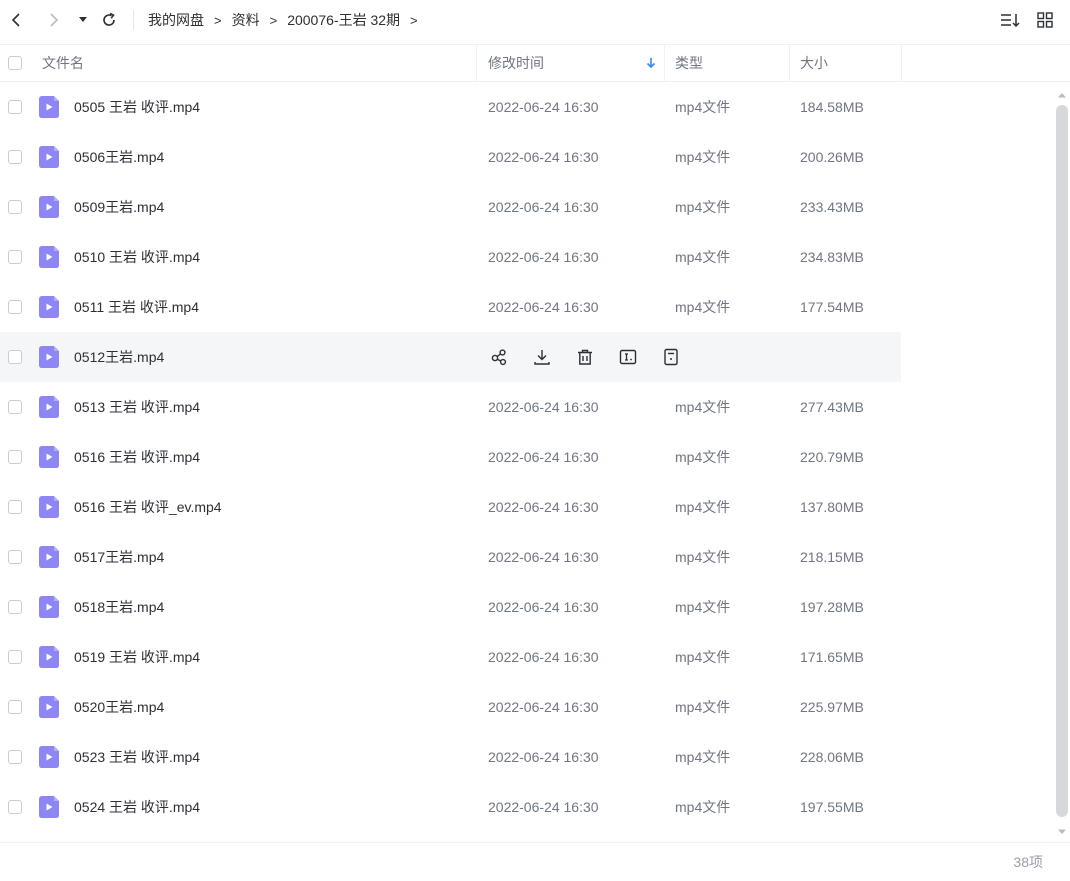 The image size is (1070, 881). Describe the element at coordinates (137, 107) in the screenshot. I see `file-name: 0505 王岩 收评.mp4` at that location.